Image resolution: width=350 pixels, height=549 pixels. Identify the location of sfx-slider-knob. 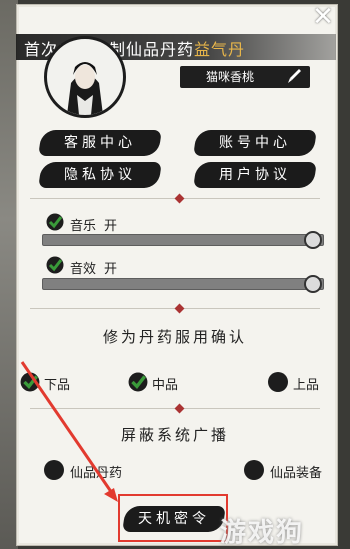
(313, 284).